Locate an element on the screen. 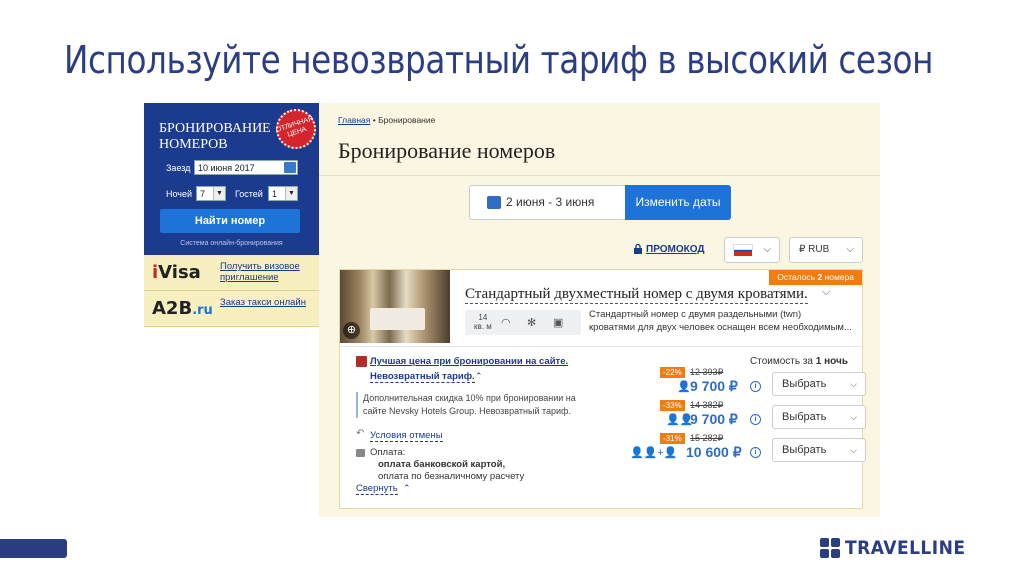 Image resolution: width=1024 pixels, height=576 pixels. taxi-promo: A2B.ru Заказ такси онлайн is located at coordinates (231, 309).